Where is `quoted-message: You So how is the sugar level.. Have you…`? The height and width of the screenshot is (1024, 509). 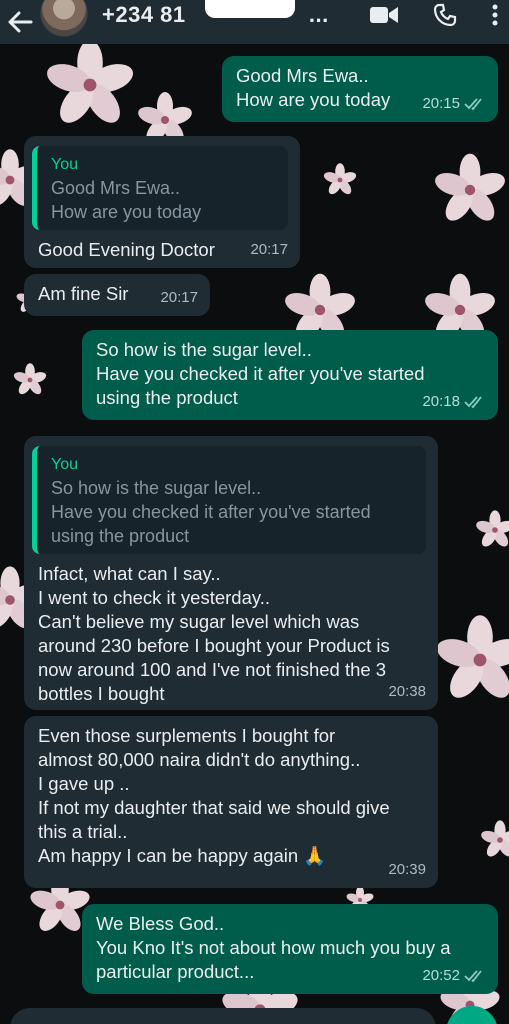 quoted-message: You So how is the sugar level.. Have you… is located at coordinates (229, 500).